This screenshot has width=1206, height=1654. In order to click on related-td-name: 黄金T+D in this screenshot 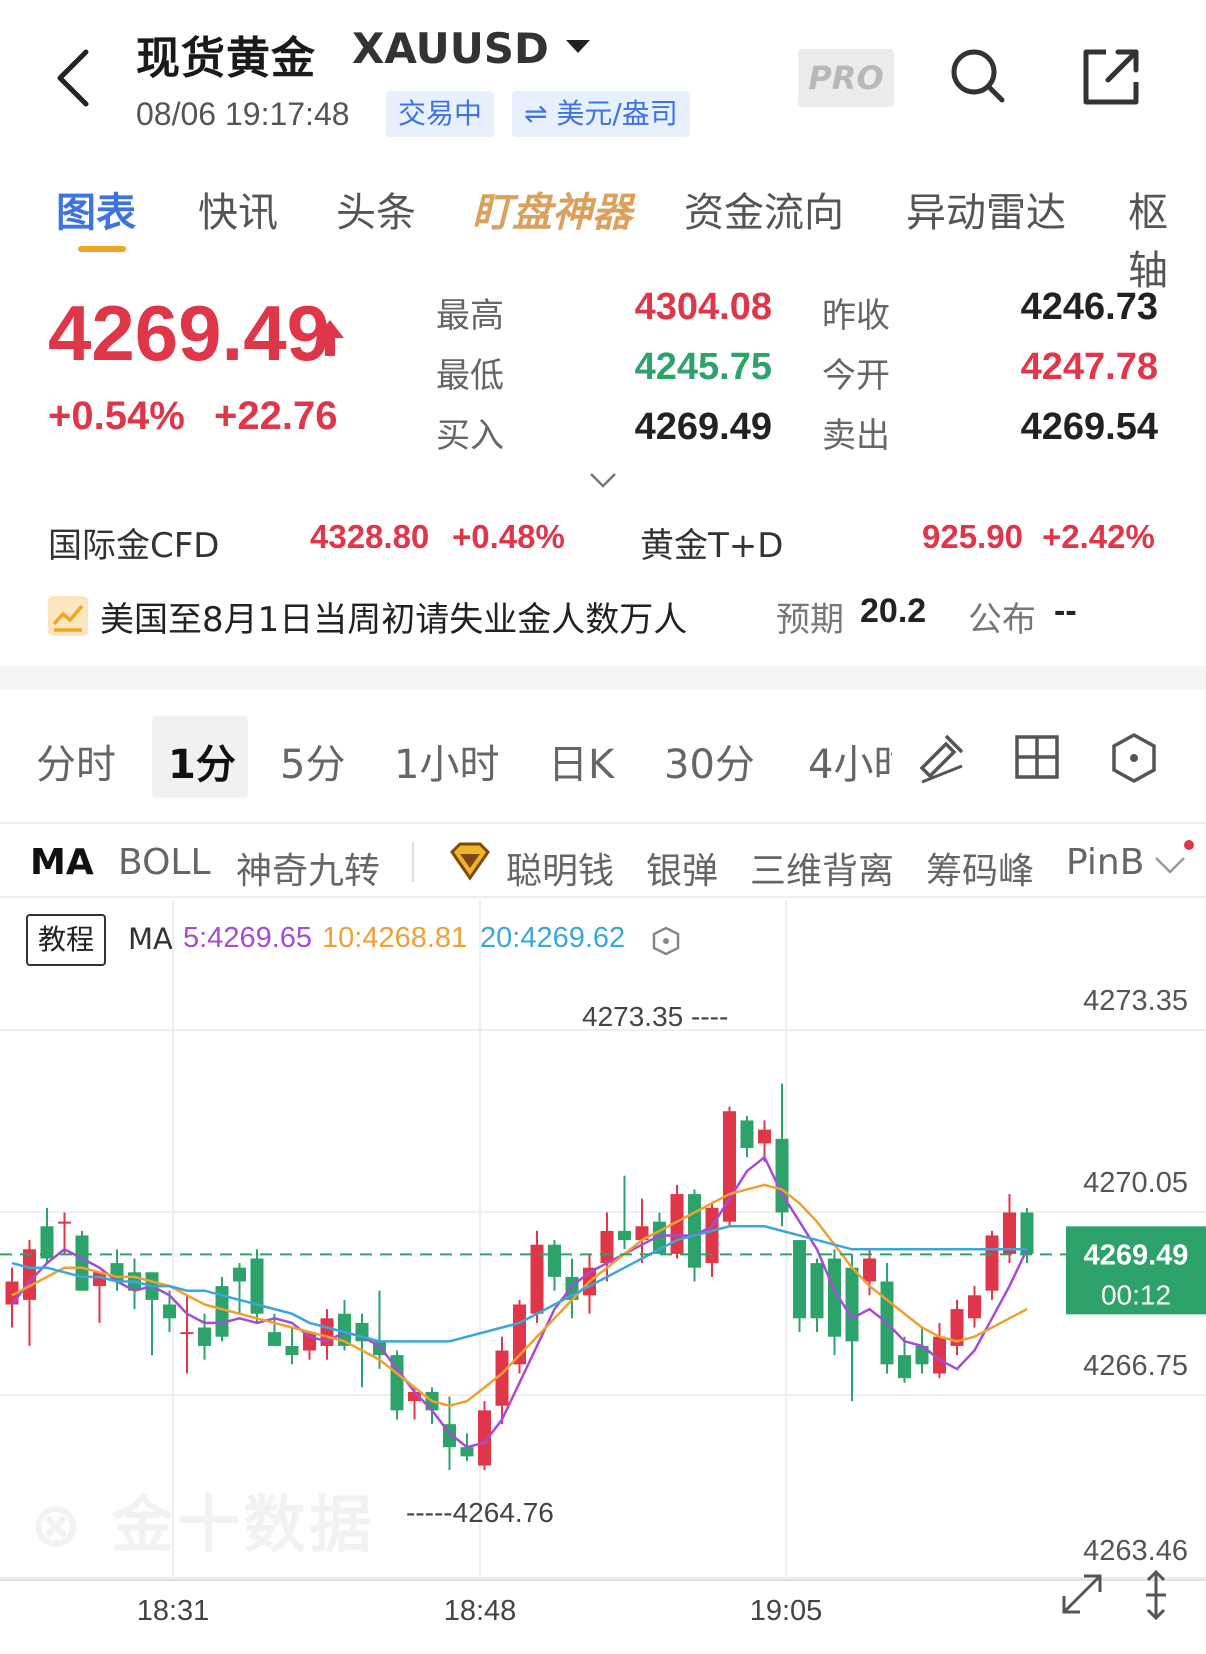, I will do `click(711, 542)`.